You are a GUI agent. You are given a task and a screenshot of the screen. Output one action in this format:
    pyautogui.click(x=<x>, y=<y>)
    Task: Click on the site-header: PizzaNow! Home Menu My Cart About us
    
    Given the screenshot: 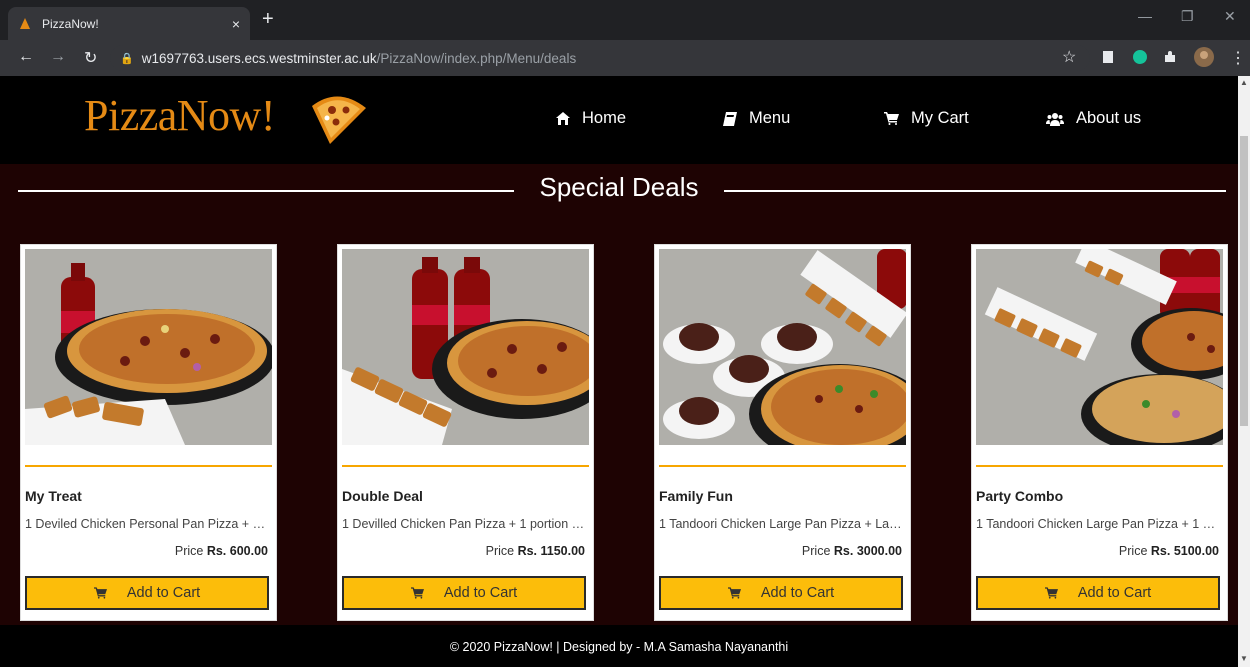 What is the action you would take?
    pyautogui.click(x=619, y=120)
    